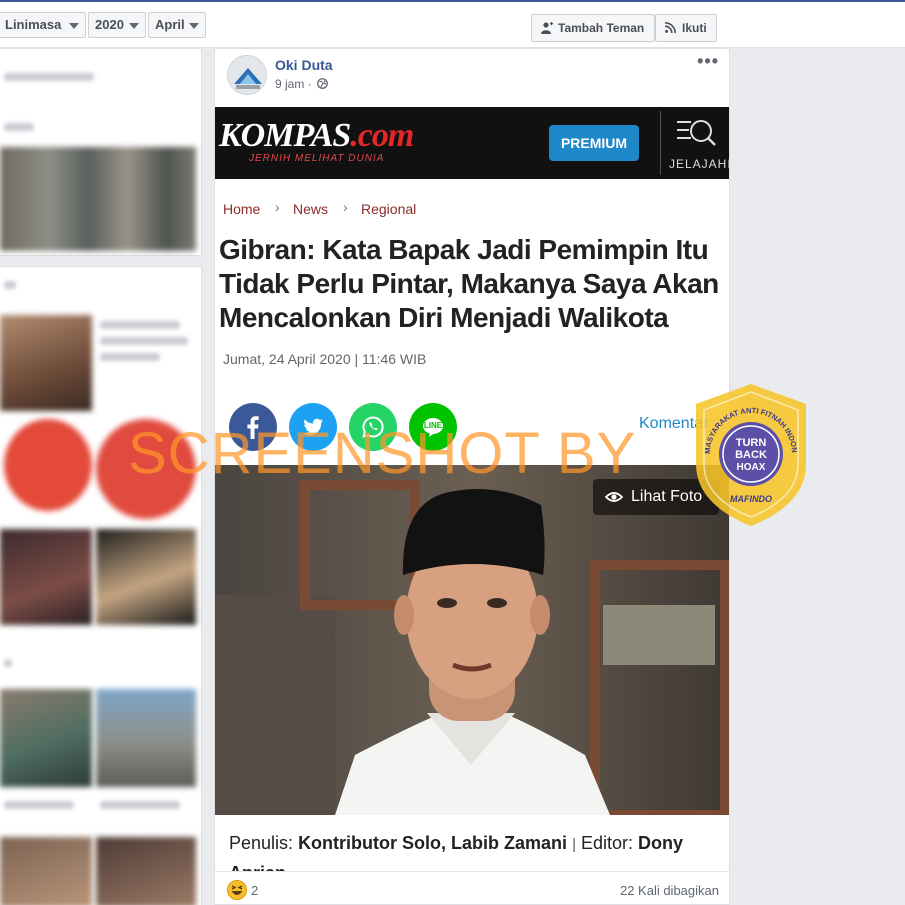 This screenshot has height=905, width=905. What do you see at coordinates (241, 209) in the screenshot?
I see `breadcrumb-home: Home` at bounding box center [241, 209].